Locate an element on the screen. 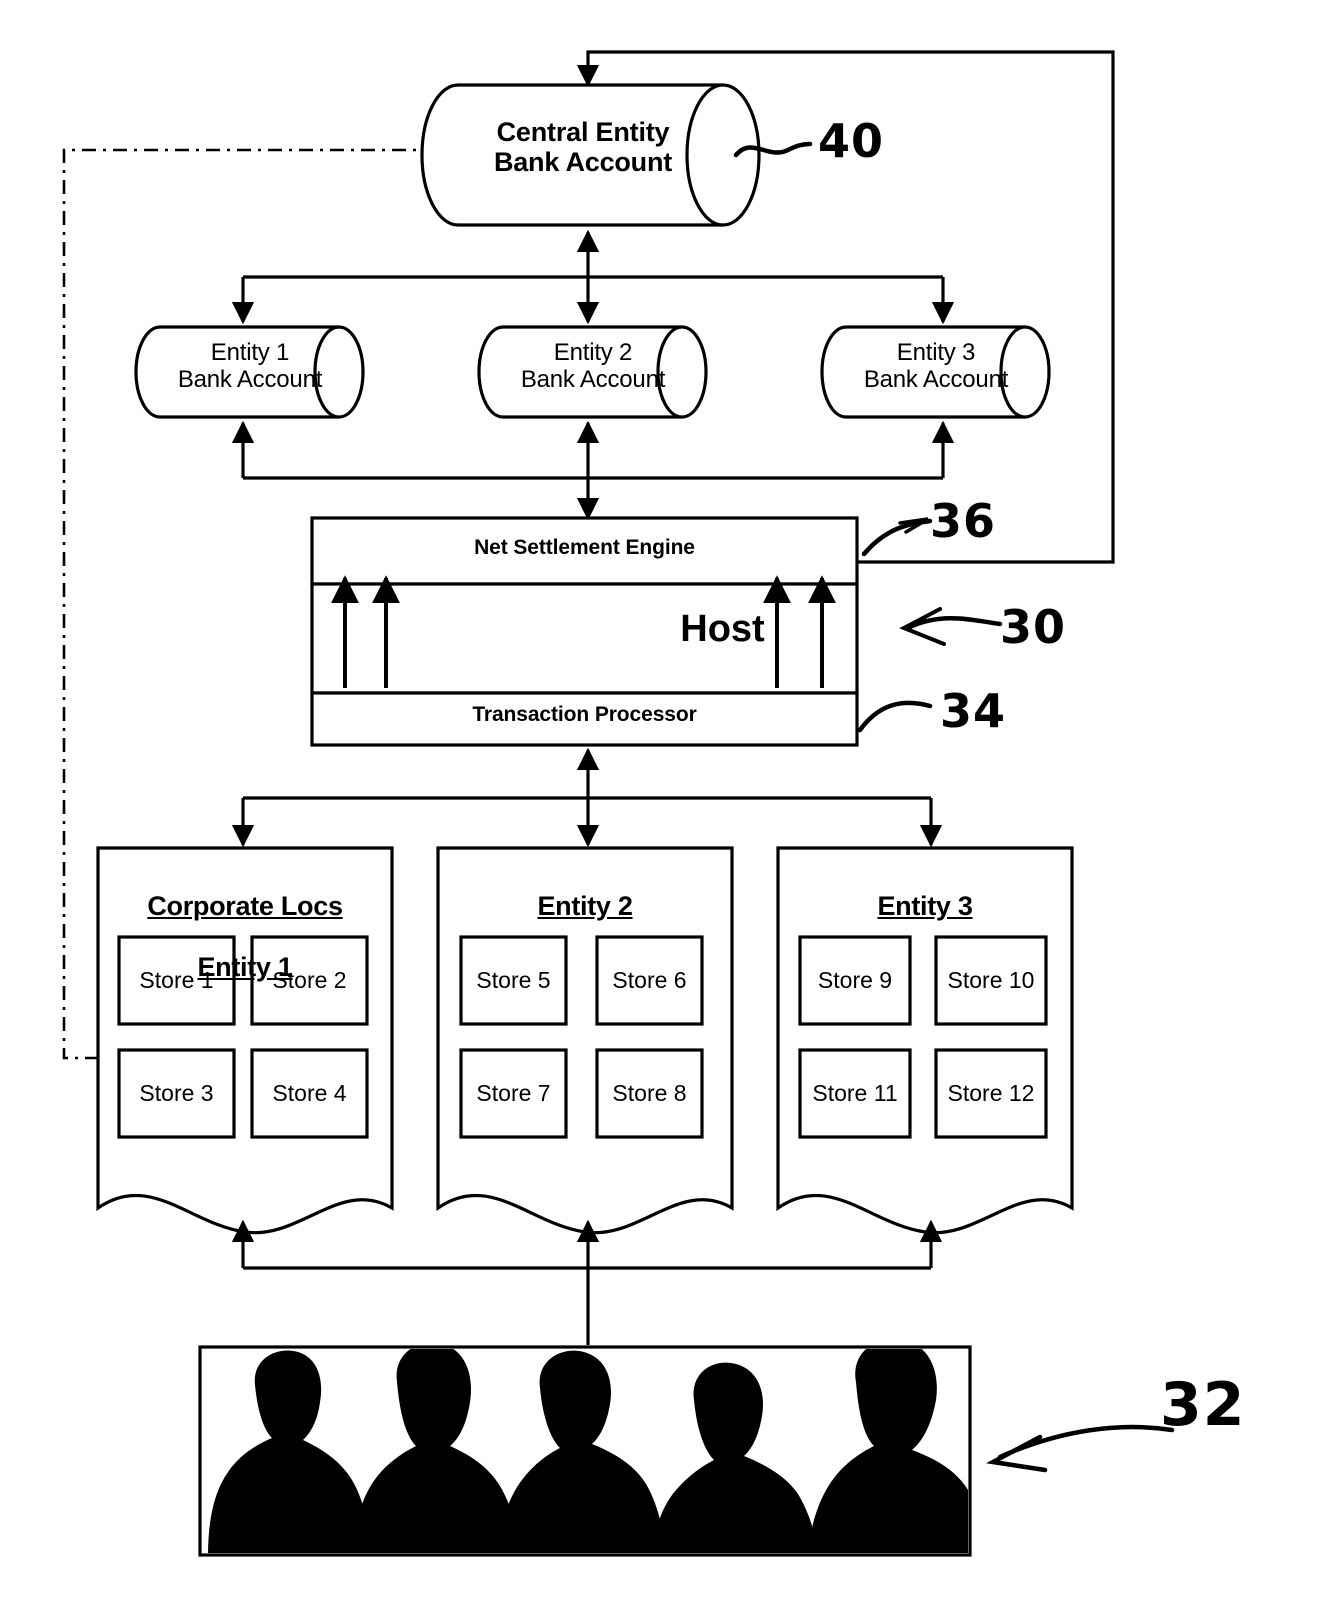 The height and width of the screenshot is (1604, 1319). store-group-2-shape is located at coordinates (585, 1040).